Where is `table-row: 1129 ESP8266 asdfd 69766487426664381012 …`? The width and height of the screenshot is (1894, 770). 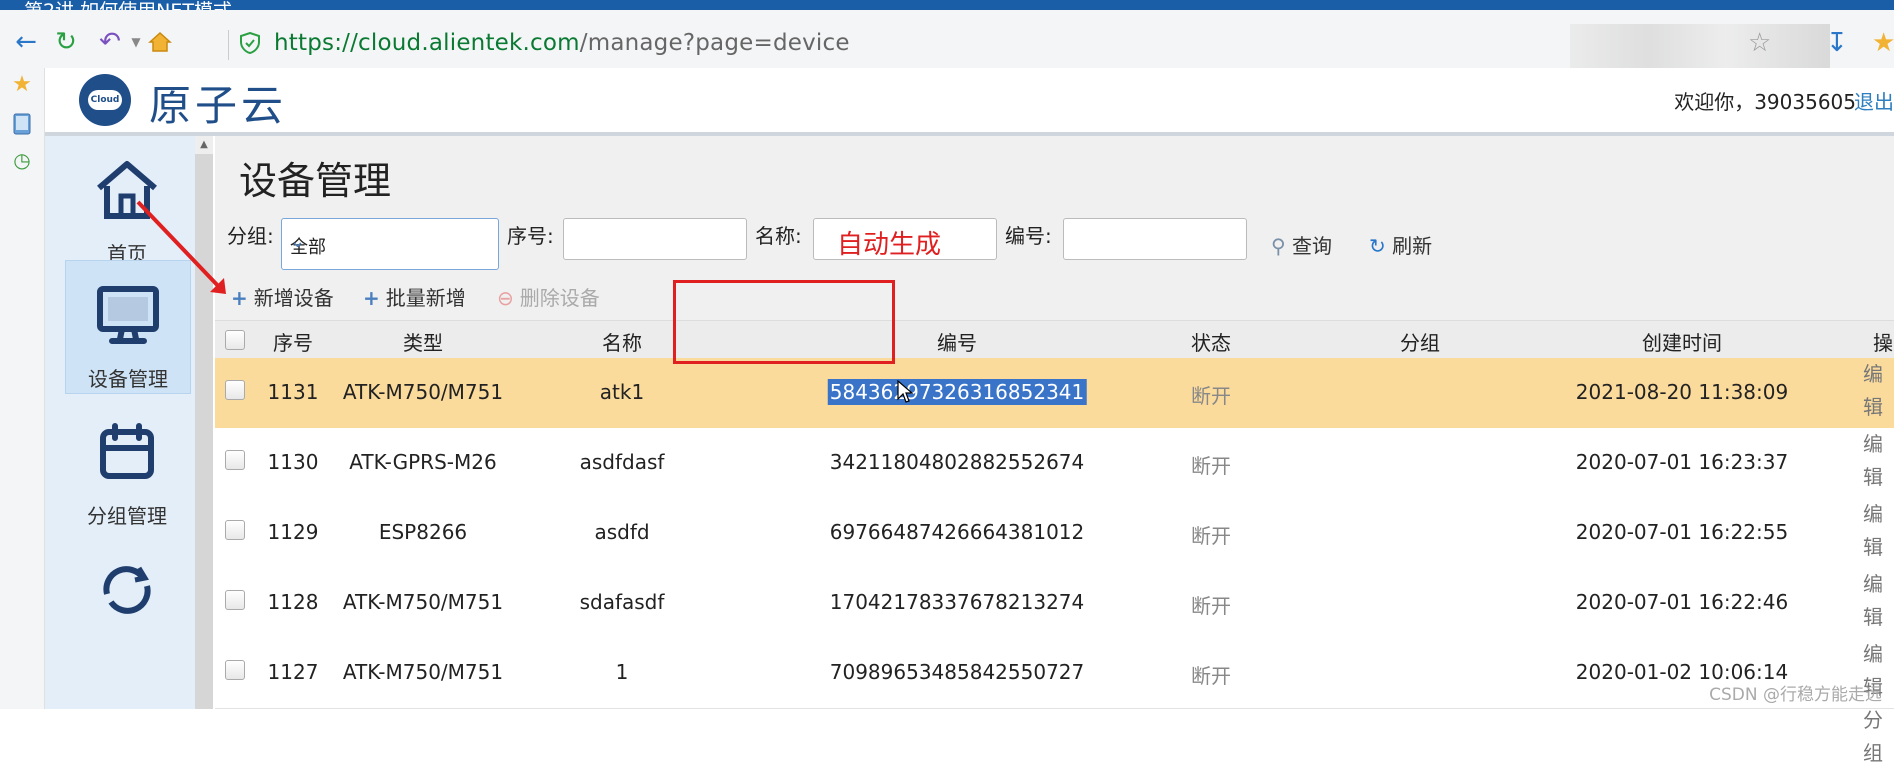 table-row: 1129 ESP8266 asdfd 69766487426664381012 … is located at coordinates (1054, 561).